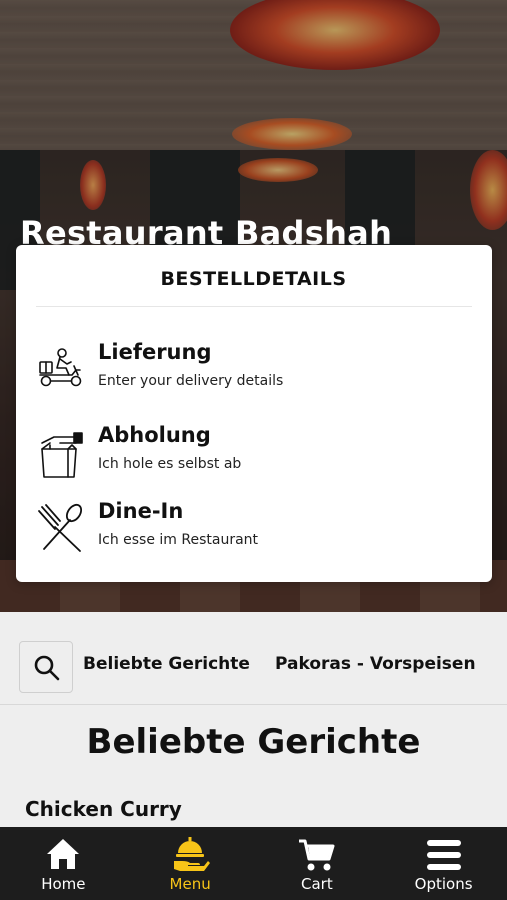 This screenshot has width=507, height=900. Describe the element at coordinates (103, 809) in the screenshot. I see `dish-name: Chicken Curry` at that location.